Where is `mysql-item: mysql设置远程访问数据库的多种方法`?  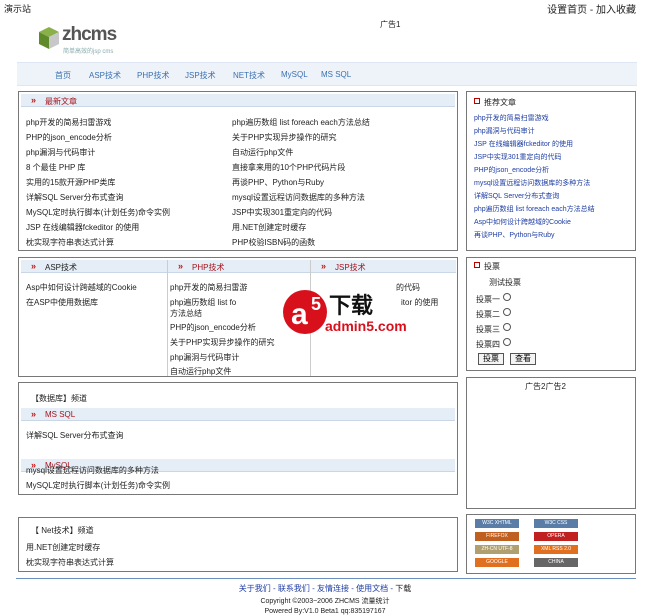
mysql-item: mysql设置远程访问数据库的多种方法 is located at coordinates (92, 470).